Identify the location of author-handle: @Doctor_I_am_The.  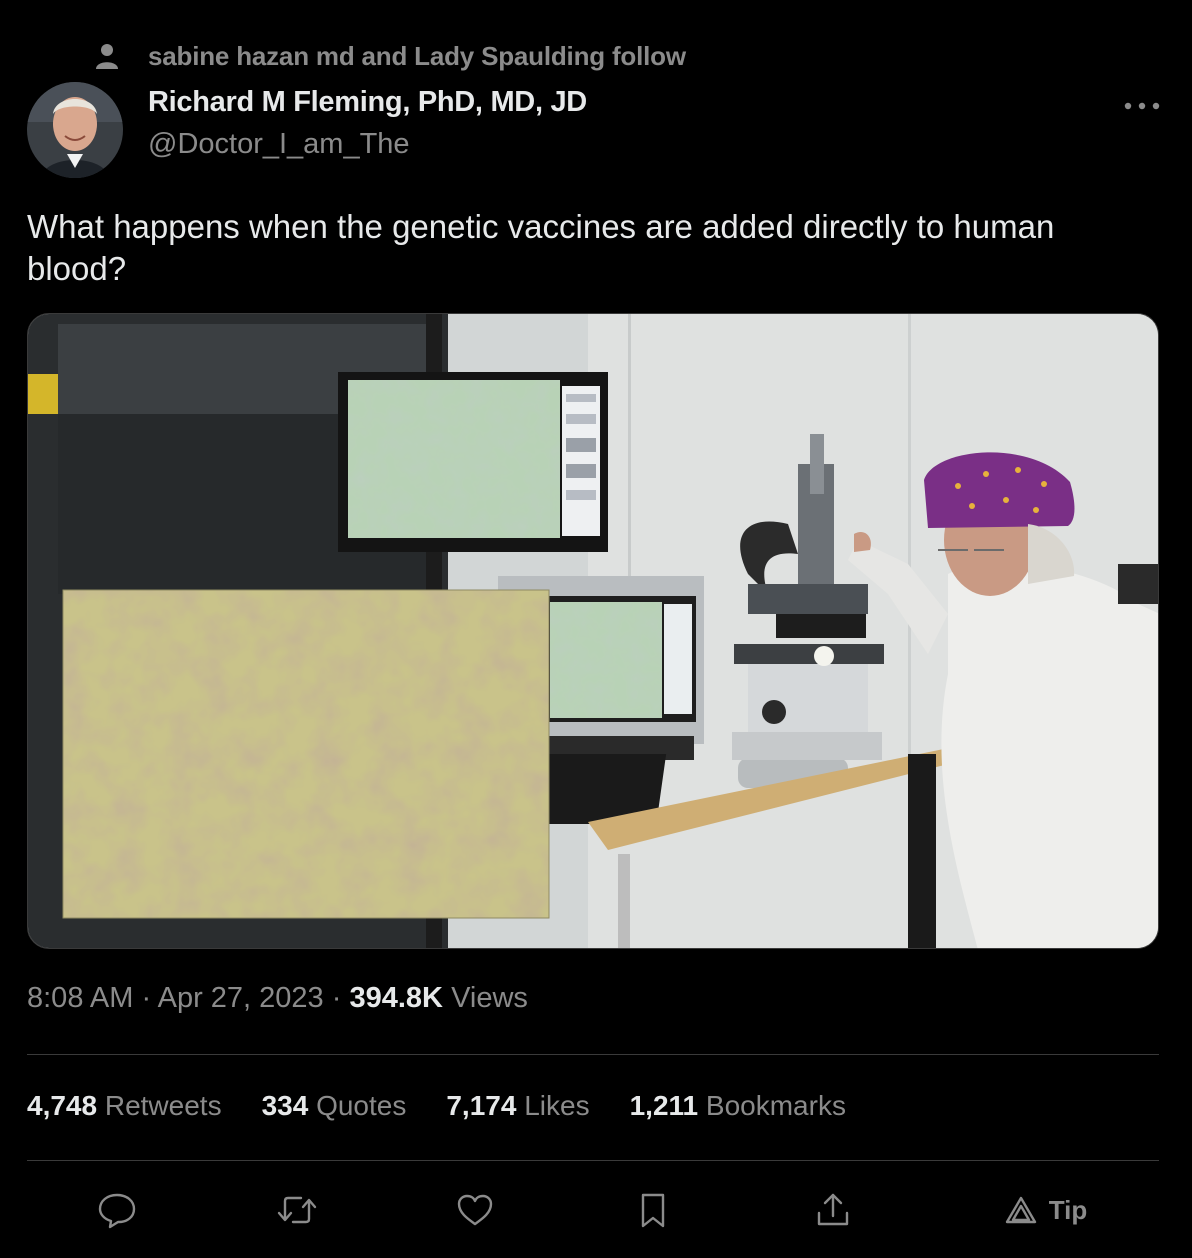
(279, 144).